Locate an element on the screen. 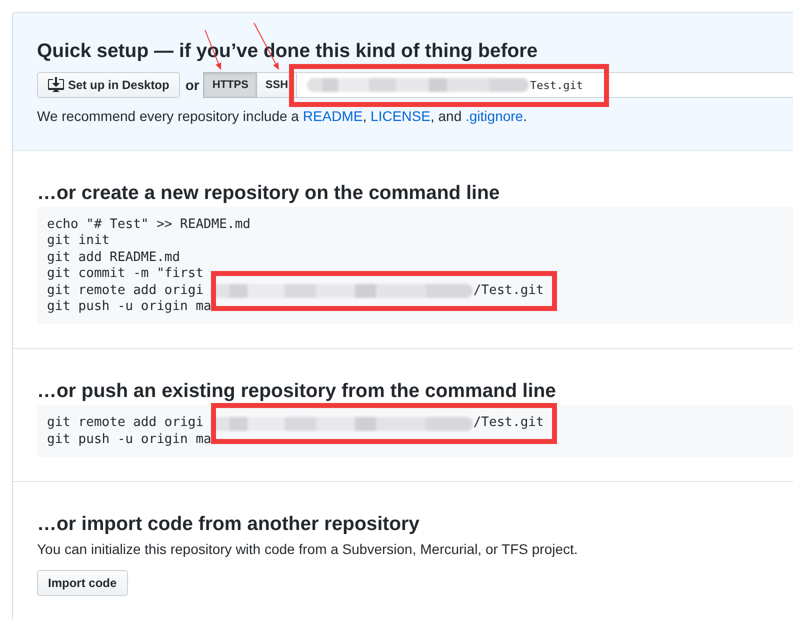 The width and height of the screenshot is (793, 619). code-line: echo "# Test" >> README.md is located at coordinates (148, 225).